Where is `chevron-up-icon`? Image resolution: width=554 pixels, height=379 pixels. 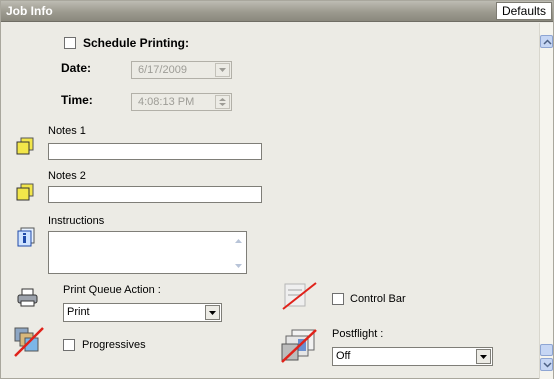 chevron-up-icon is located at coordinates (547, 42).